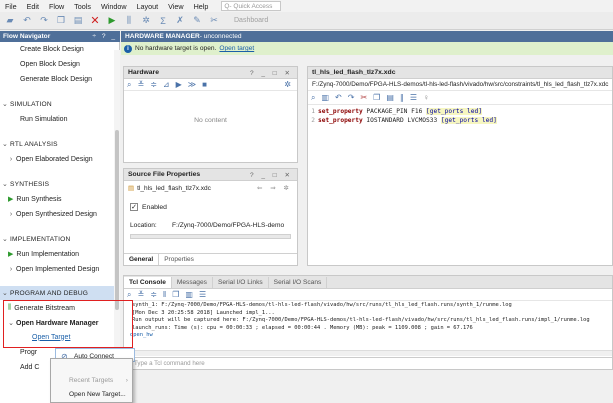 This screenshot has height=403, width=613. Describe the element at coordinates (180, 21) in the screenshot. I see `cross-probe-icon: ✗` at that location.